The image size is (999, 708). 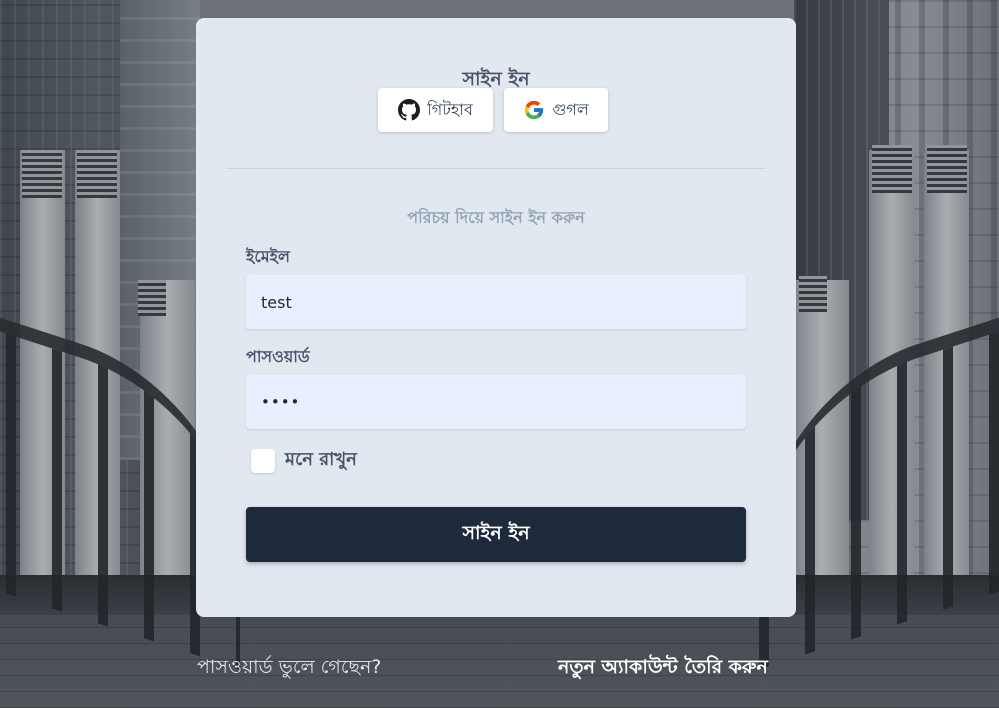 What do you see at coordinates (289, 669) in the screenshot?
I see `forgot-password-link: পাসওয়ার্ড ভুলে গেছেন?` at bounding box center [289, 669].